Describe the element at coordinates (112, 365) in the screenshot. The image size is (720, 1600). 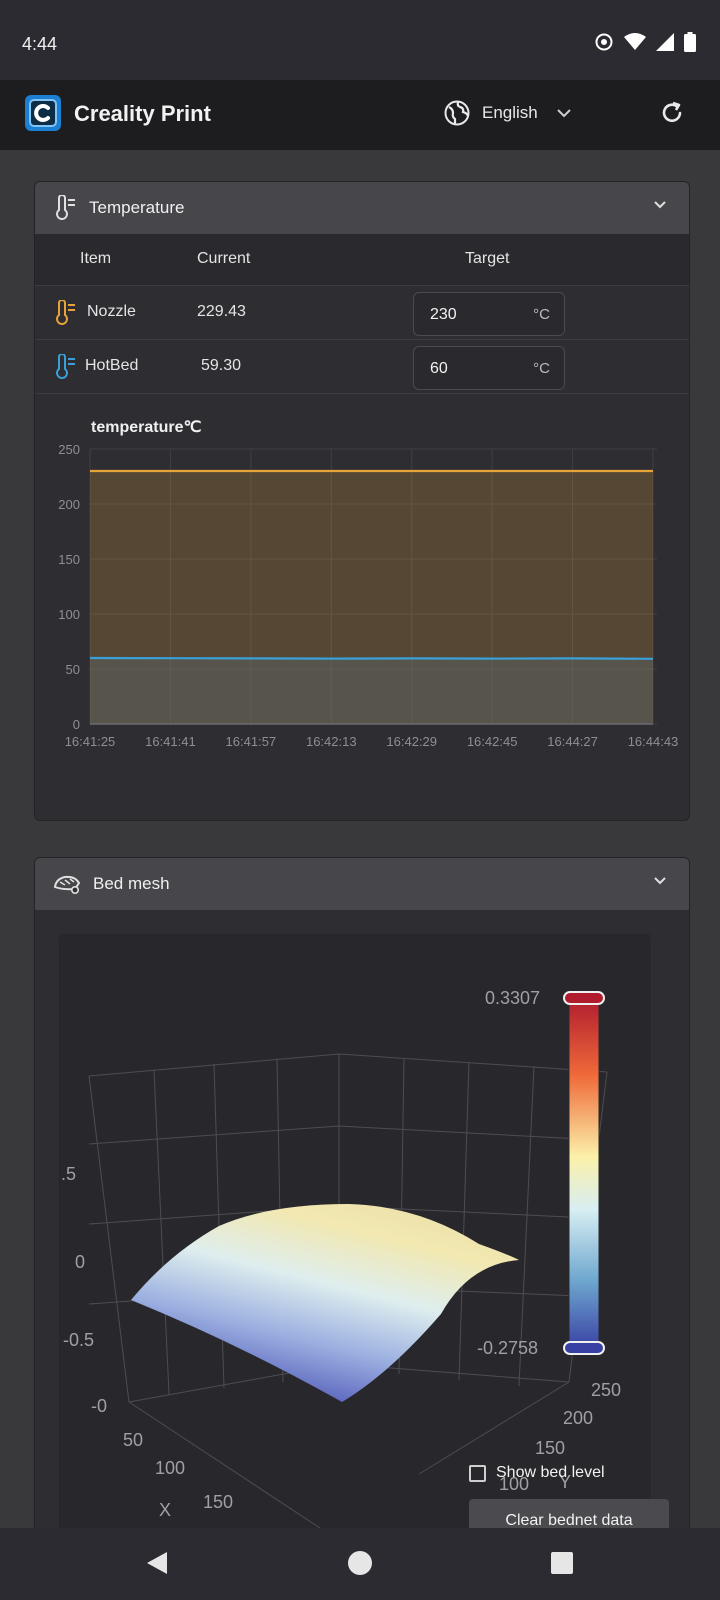
I see `hotbed-label: HotBed` at that location.